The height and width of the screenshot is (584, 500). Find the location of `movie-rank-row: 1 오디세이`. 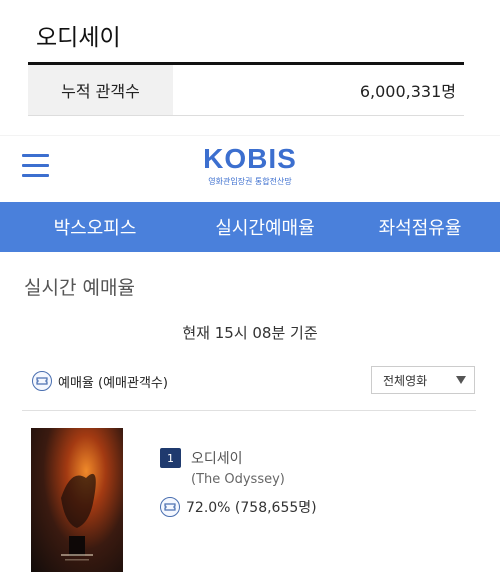

movie-rank-row: 1 오디세이 is located at coordinates (201, 458).